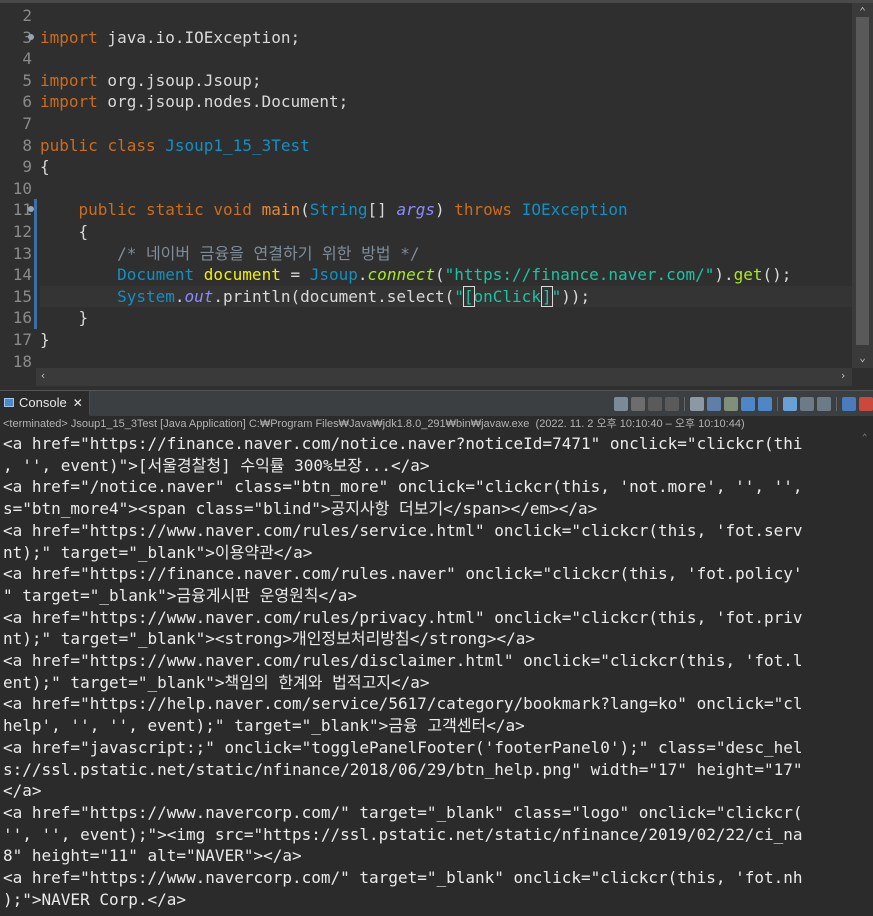 Image resolution: width=873 pixels, height=916 pixels. What do you see at coordinates (27, 80) in the screenshot?
I see `line-number: 5` at bounding box center [27, 80].